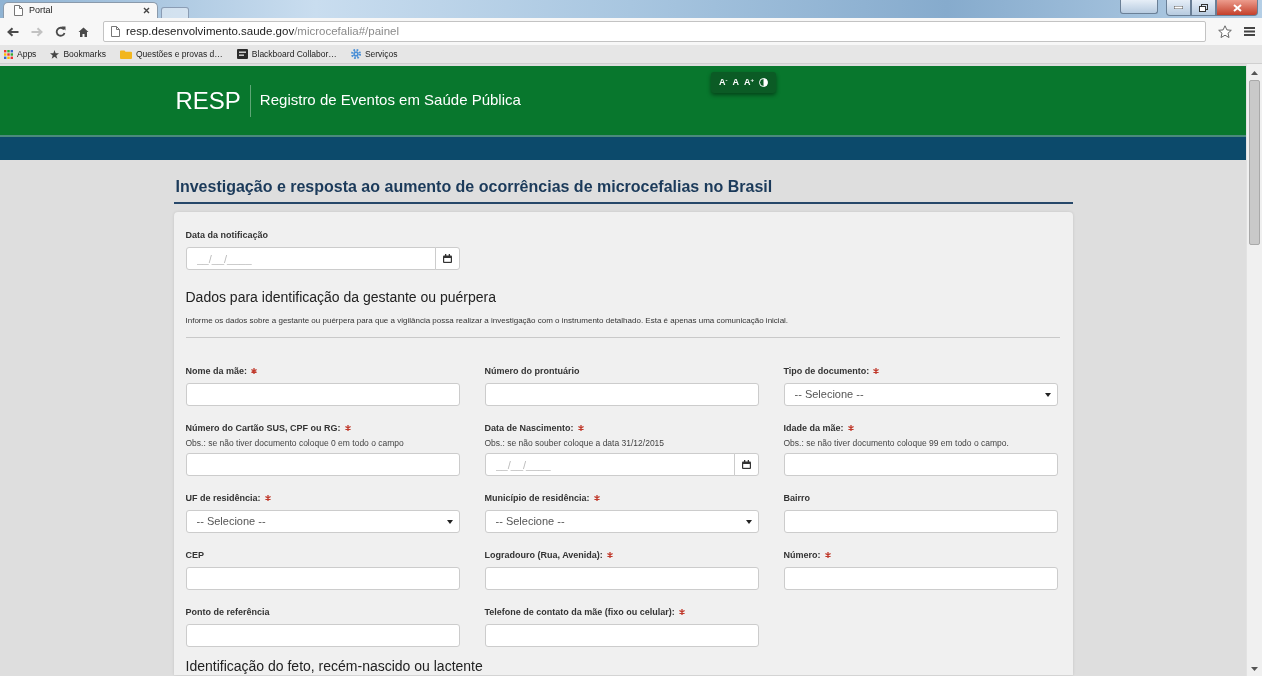 This screenshot has width=1262, height=676. I want to click on field-label: Bairro, so click(796, 498).